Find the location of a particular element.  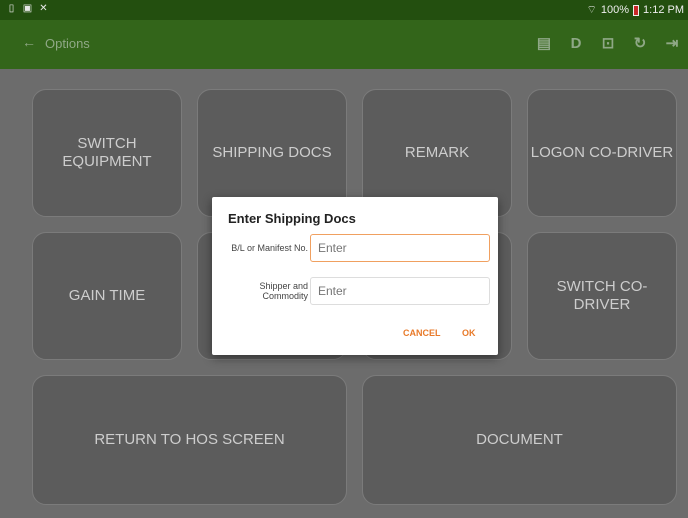

switch-co-driver-label: SWITCH CO-DRIVER is located at coordinates (602, 295).